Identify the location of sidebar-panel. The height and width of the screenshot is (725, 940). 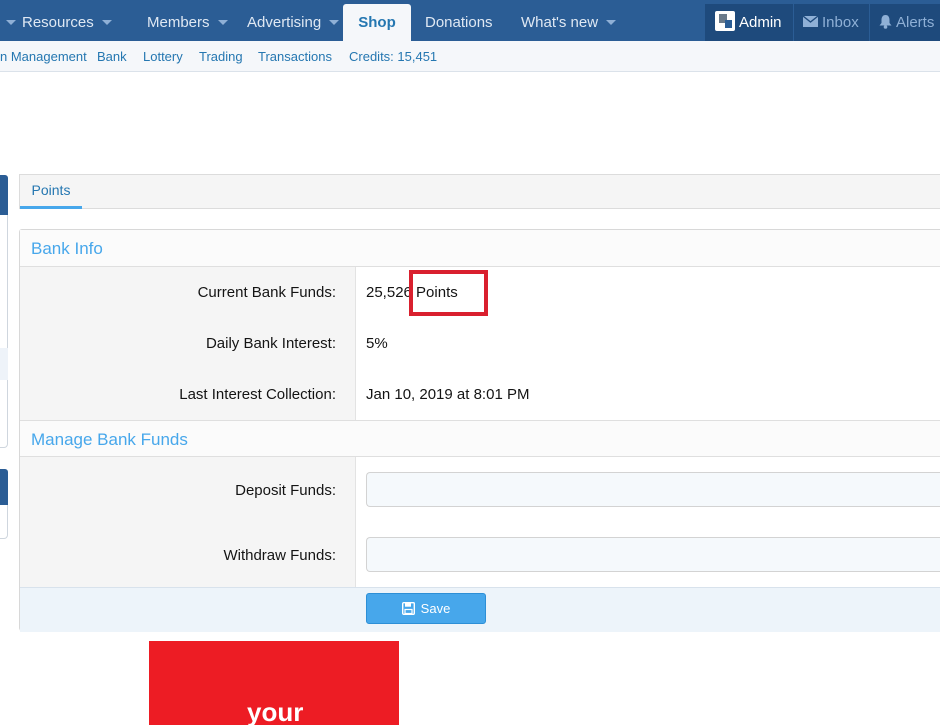
(4, 311).